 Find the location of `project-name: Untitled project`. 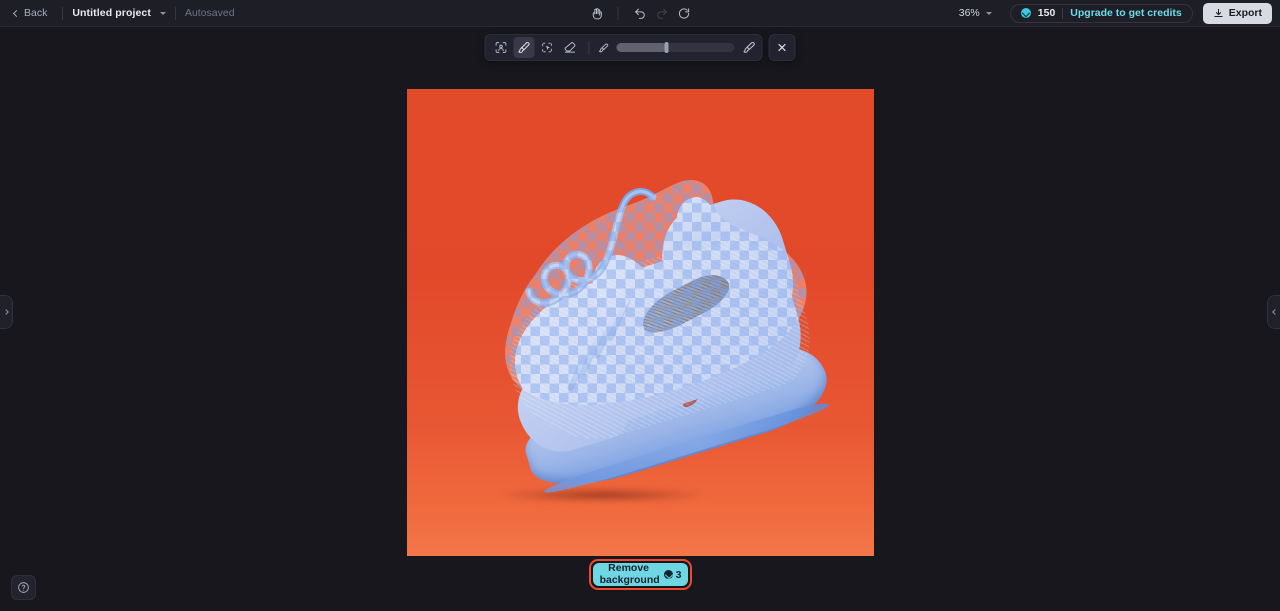

project-name: Untitled project is located at coordinates (111, 13).